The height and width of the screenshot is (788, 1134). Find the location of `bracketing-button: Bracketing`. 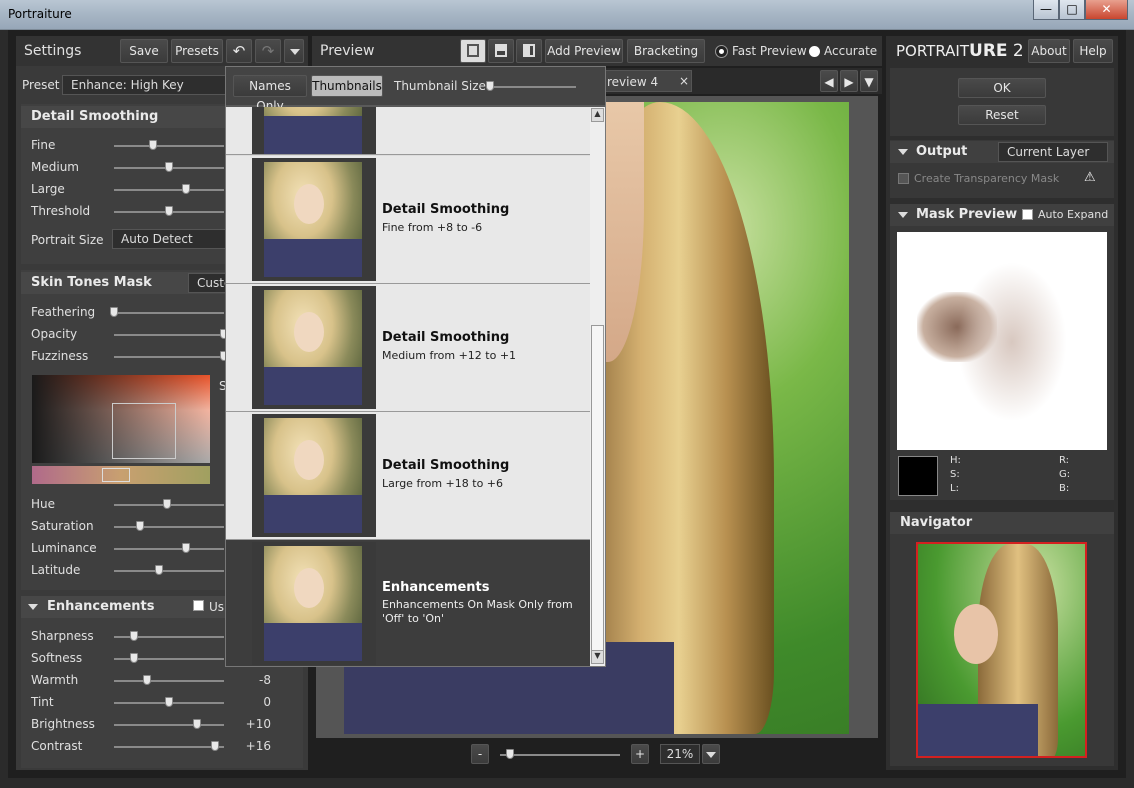

bracketing-button: Bracketing is located at coordinates (666, 51).